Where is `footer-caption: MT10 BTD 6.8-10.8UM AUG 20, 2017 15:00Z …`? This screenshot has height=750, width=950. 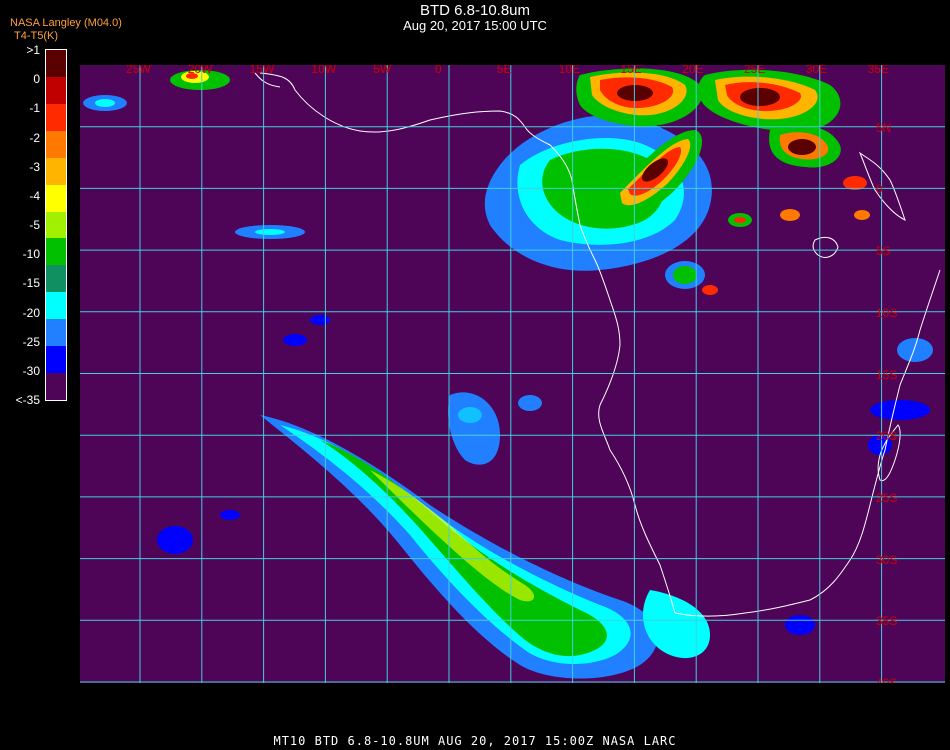
footer-caption: MT10 BTD 6.8-10.8UM AUG 20, 2017 15:00Z … is located at coordinates (475, 741).